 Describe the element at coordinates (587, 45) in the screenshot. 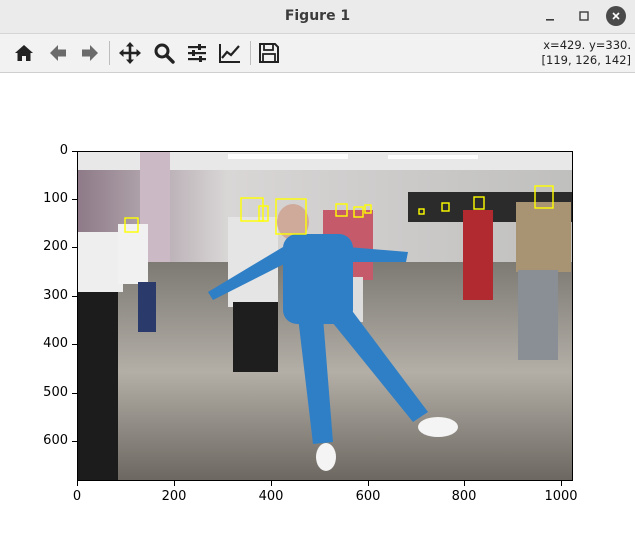

I see `cursor-coordinates: x=429. y=330.` at that location.